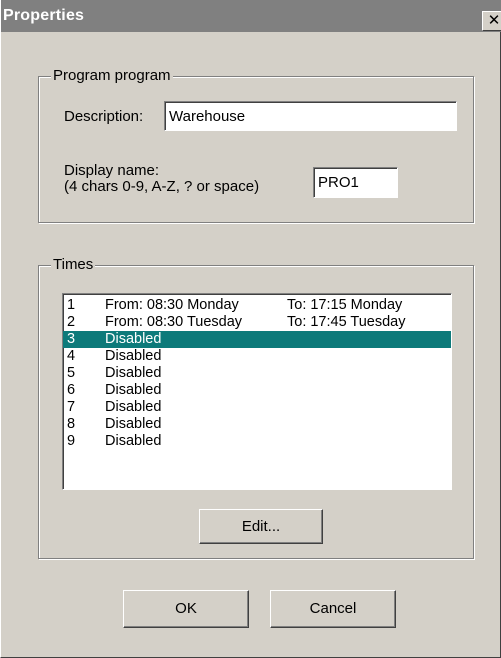 The height and width of the screenshot is (658, 501). Describe the element at coordinates (71, 390) in the screenshot. I see `item-number: 6` at that location.